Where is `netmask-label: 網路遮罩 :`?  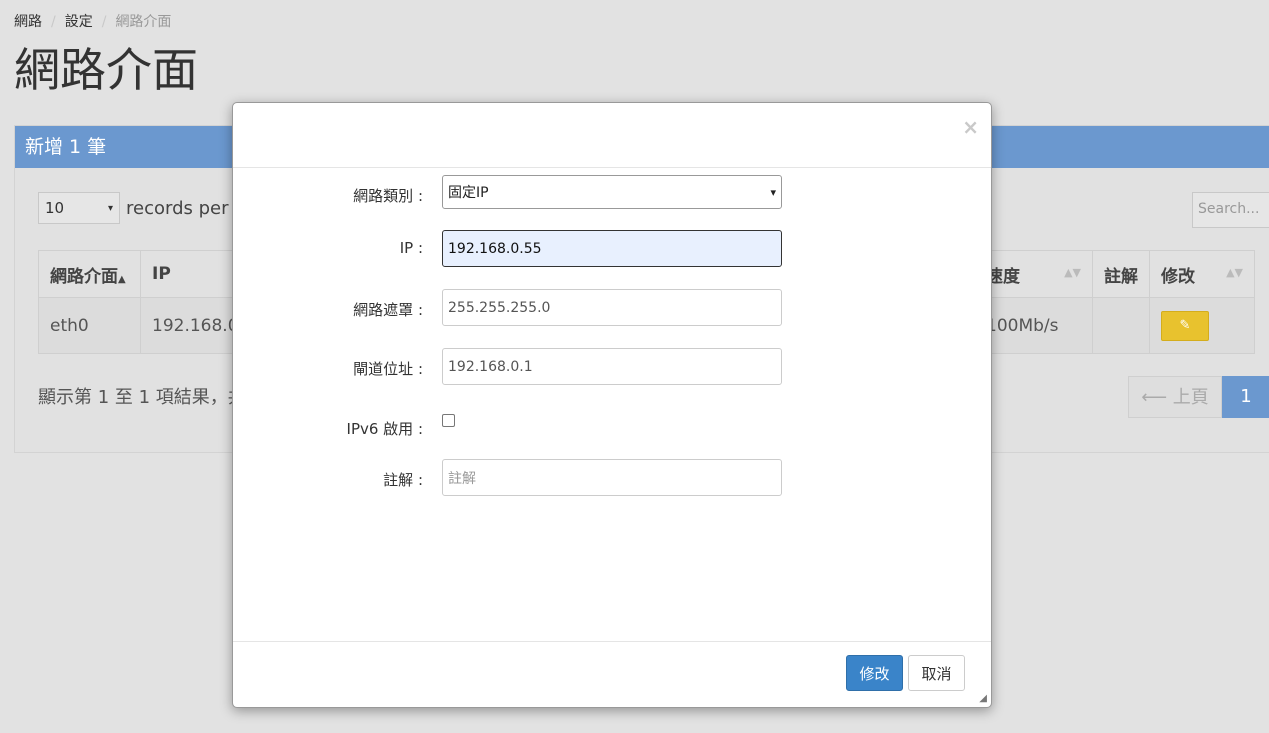
netmask-label: 網路遮罩 : is located at coordinates (388, 310).